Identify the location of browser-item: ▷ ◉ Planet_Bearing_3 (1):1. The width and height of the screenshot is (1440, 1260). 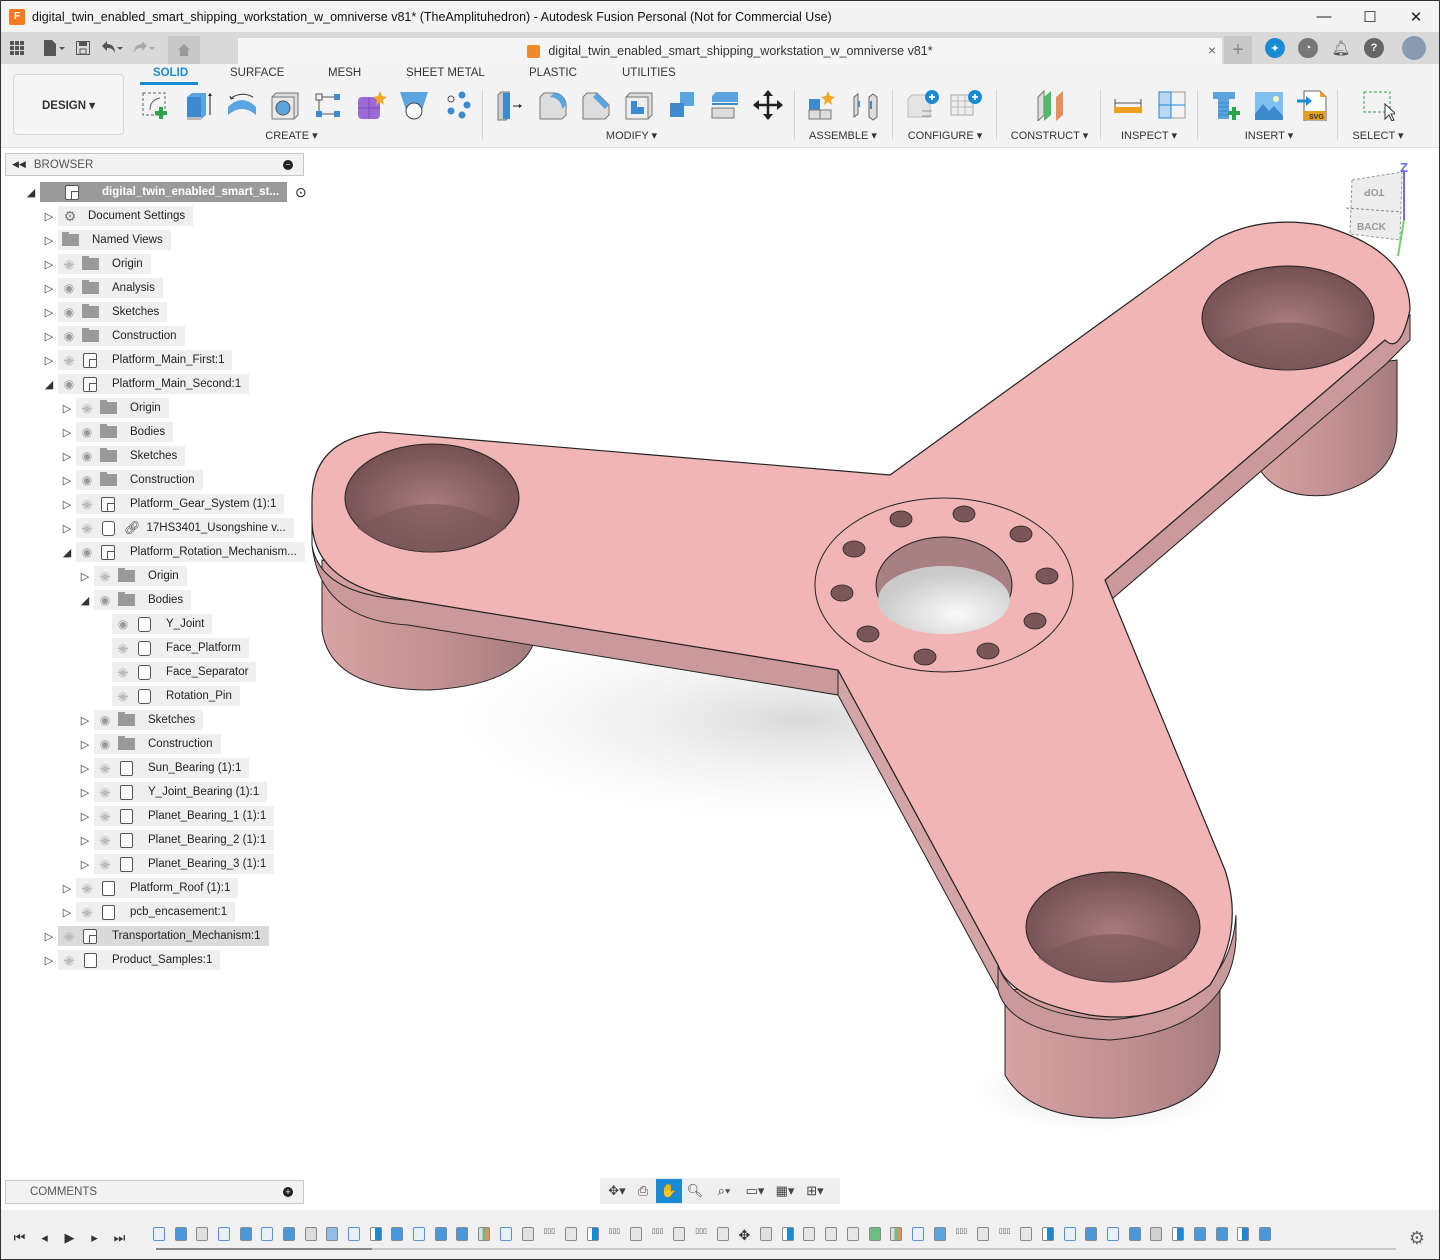
(175, 864).